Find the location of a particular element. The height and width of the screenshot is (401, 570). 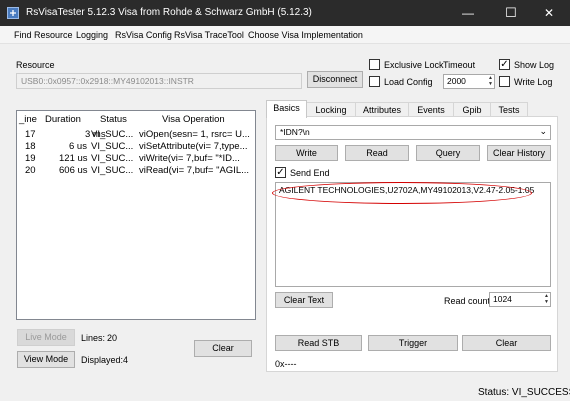

read-count-label: Read count is located at coordinates (467, 301).